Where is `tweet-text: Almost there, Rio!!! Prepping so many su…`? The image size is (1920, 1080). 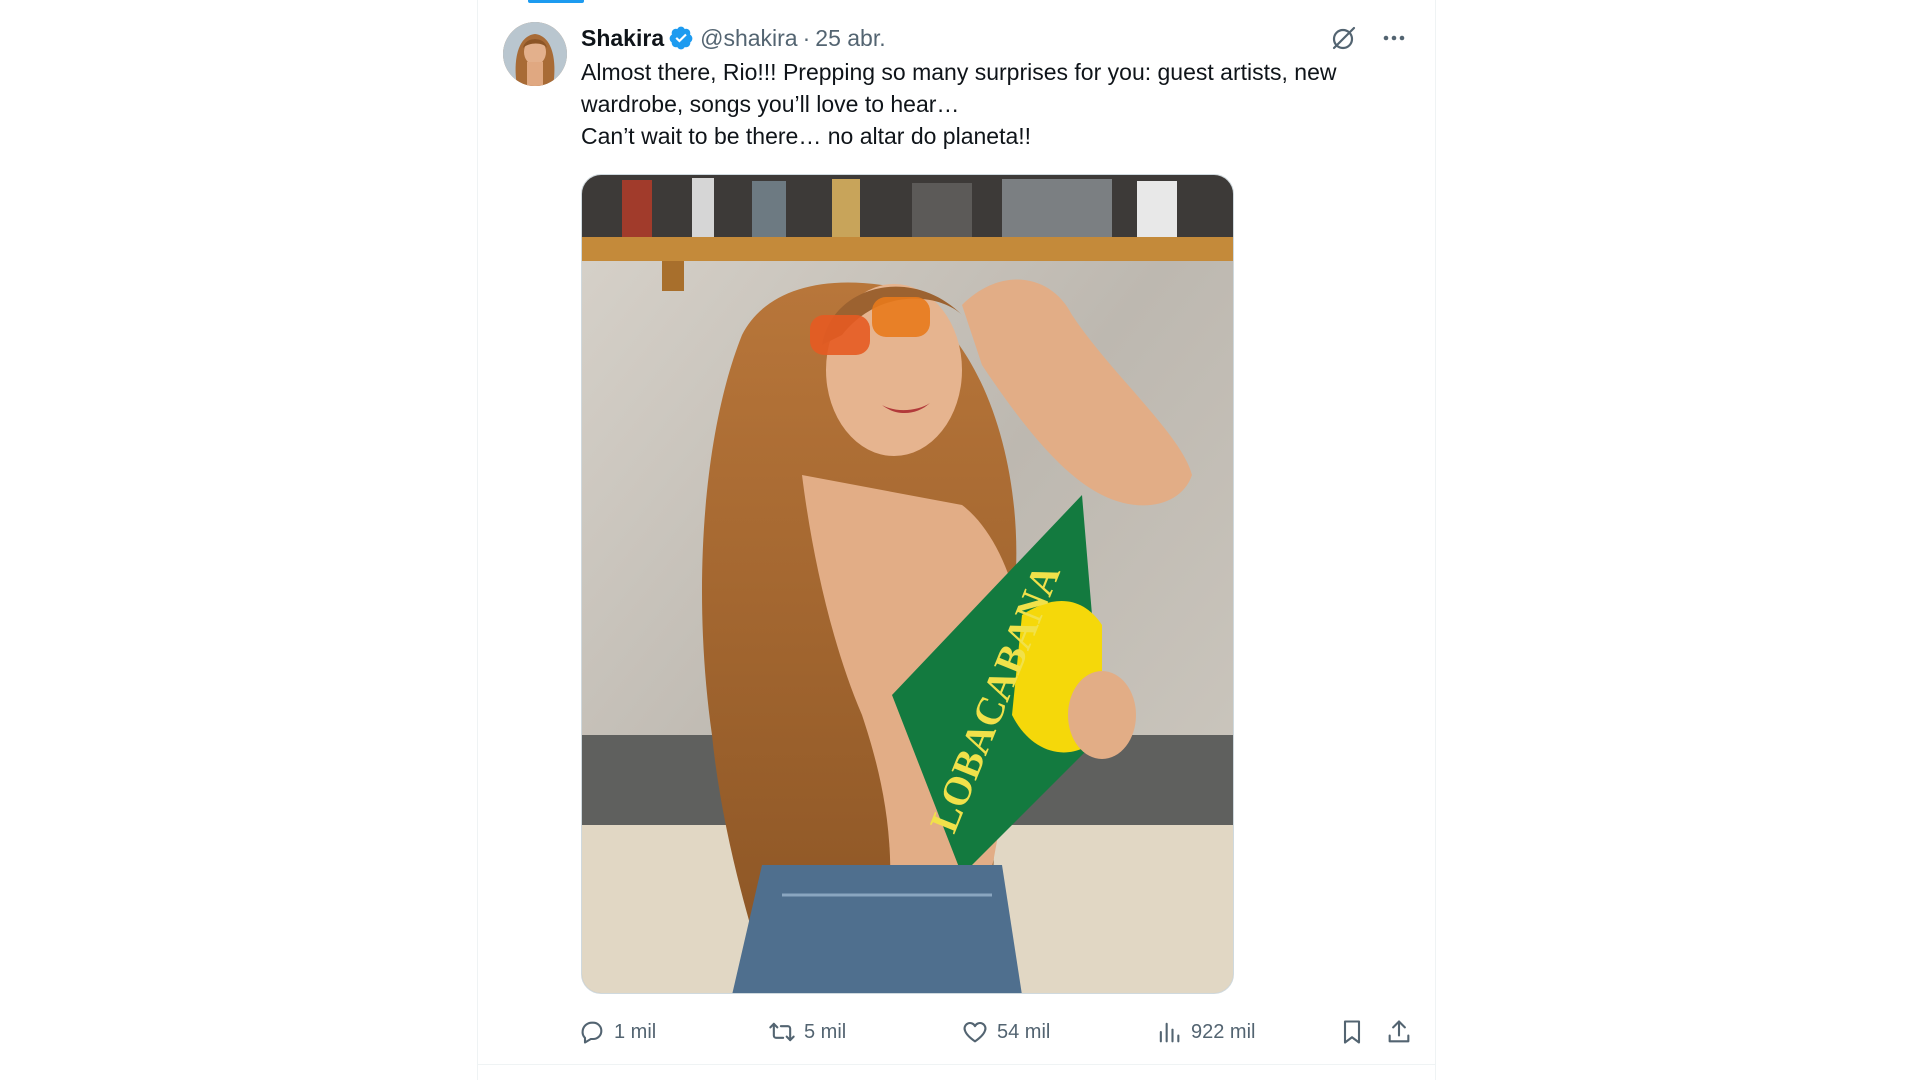
tweet-text: Almost there, Rio!!! Prepping so many su… is located at coordinates (991, 104).